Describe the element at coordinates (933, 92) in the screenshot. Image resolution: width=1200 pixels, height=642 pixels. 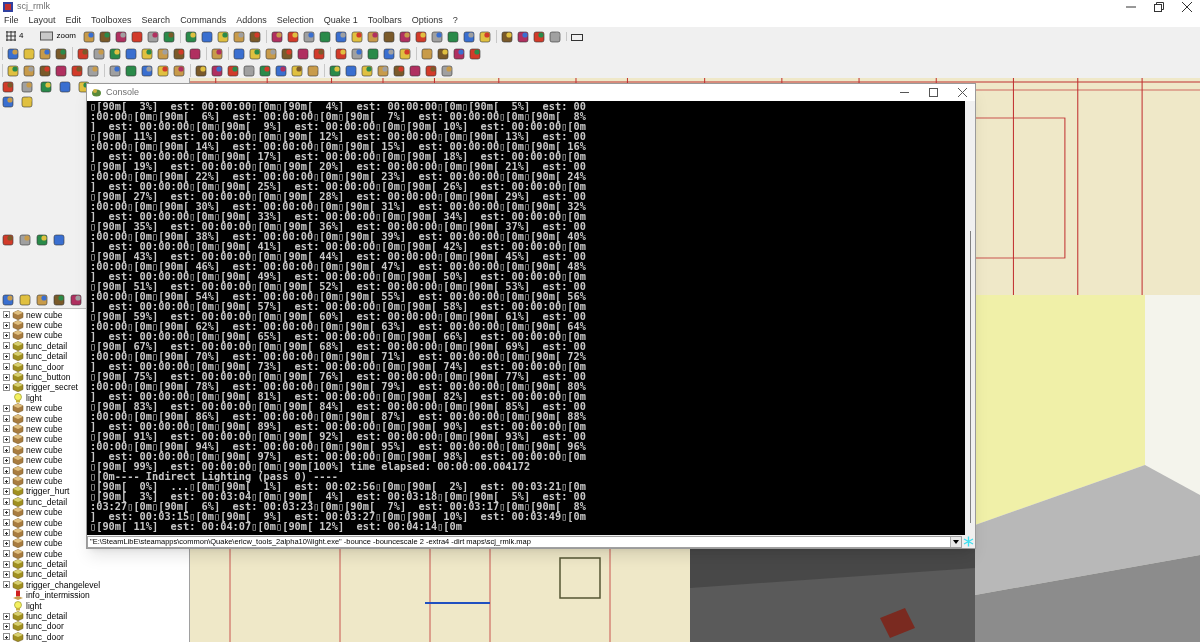
I see `maximize-icon` at that location.